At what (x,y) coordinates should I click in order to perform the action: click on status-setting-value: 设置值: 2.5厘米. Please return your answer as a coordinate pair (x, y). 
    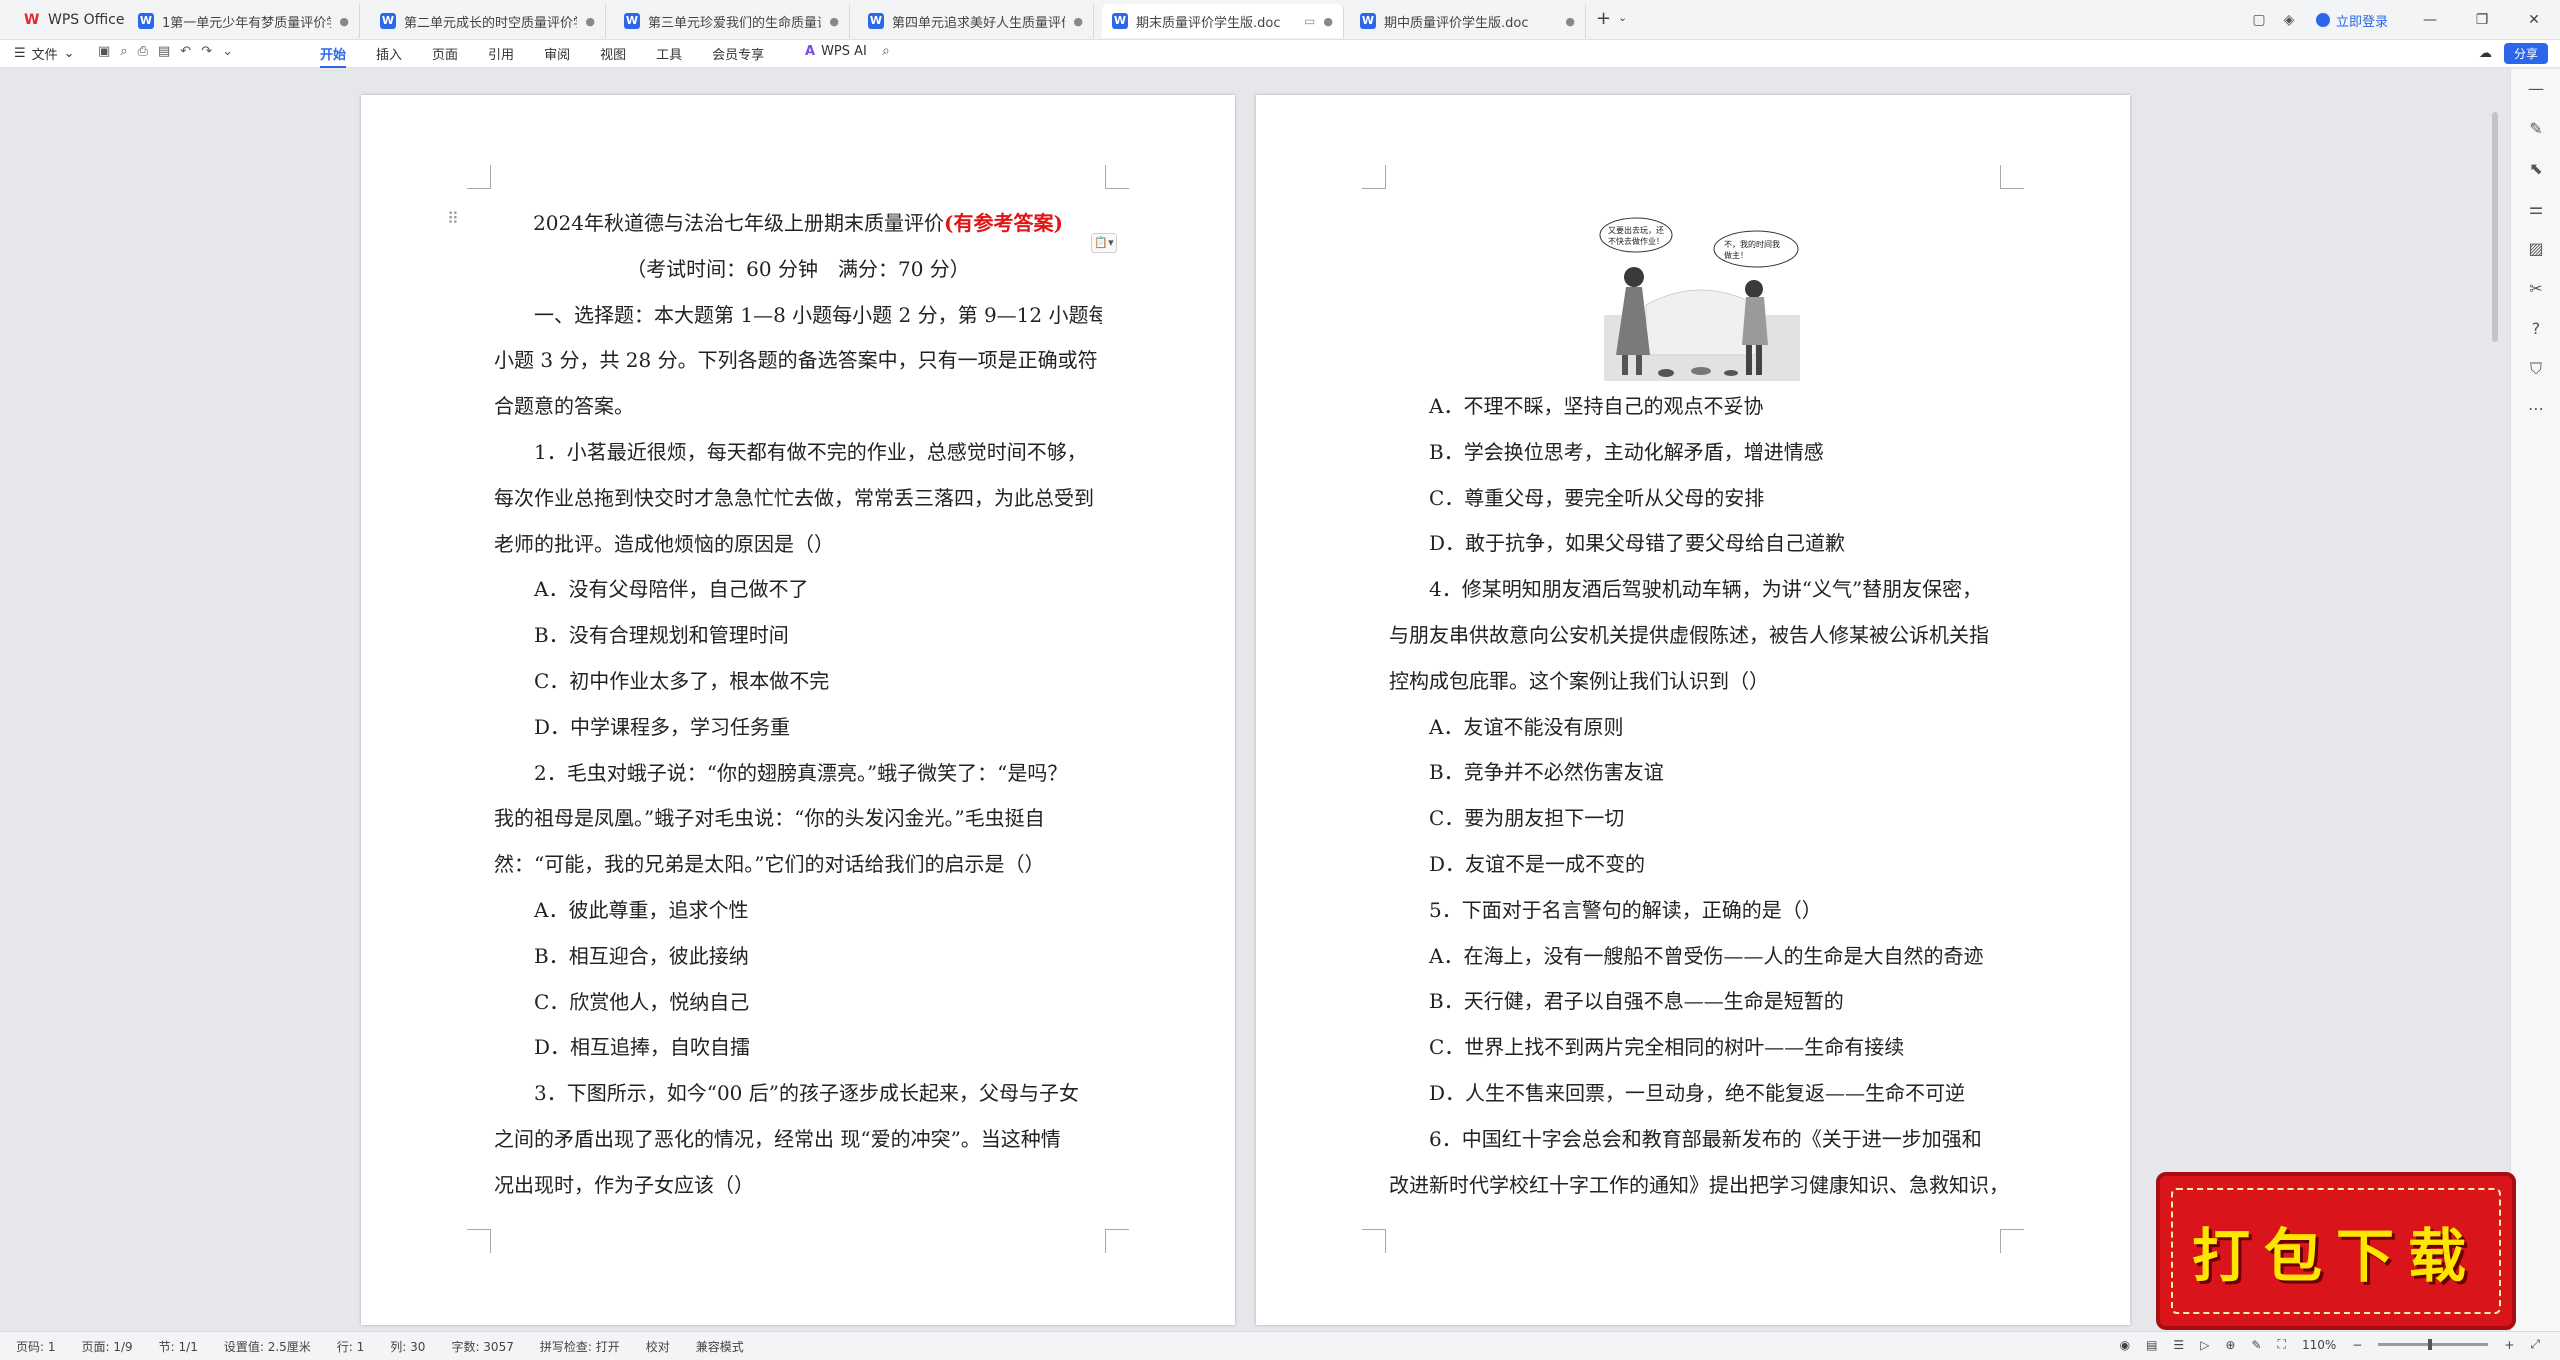
    Looking at the image, I should click on (267, 1346).